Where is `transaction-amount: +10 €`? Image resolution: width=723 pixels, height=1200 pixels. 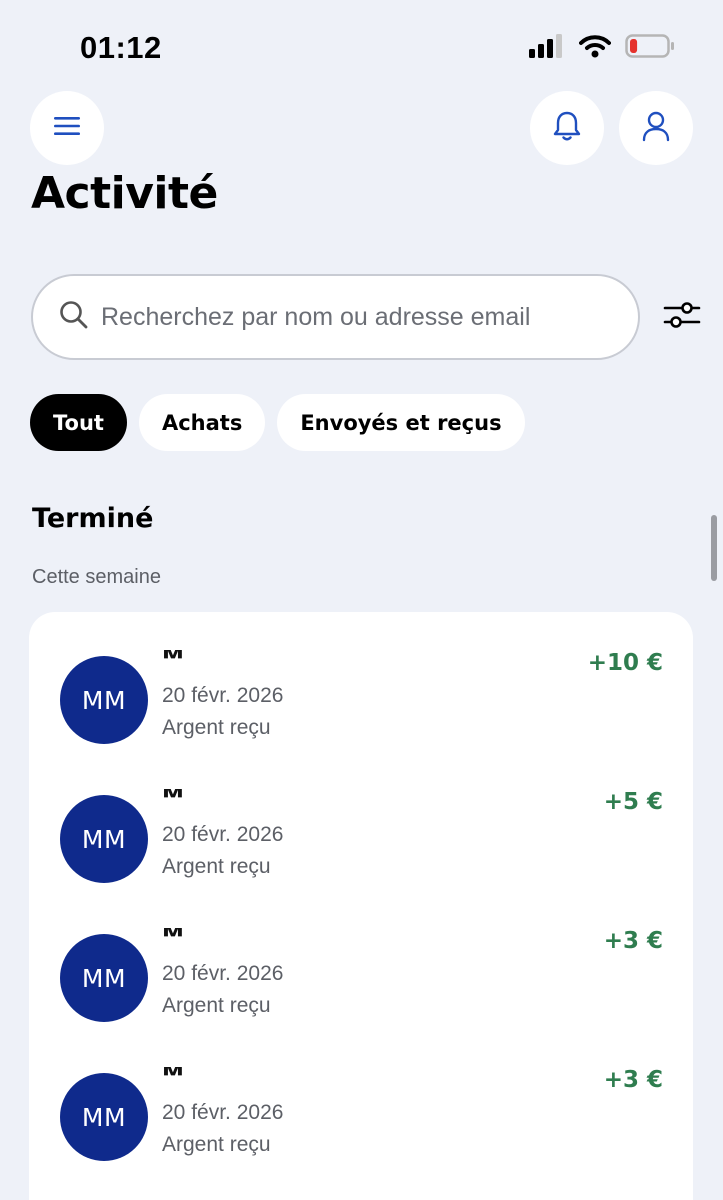 transaction-amount: +10 € is located at coordinates (625, 663).